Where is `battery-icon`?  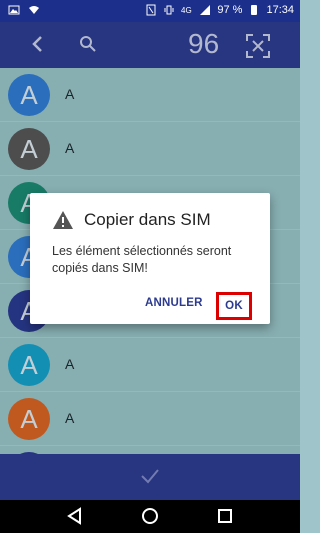
battery-icon is located at coordinates (254, 10).